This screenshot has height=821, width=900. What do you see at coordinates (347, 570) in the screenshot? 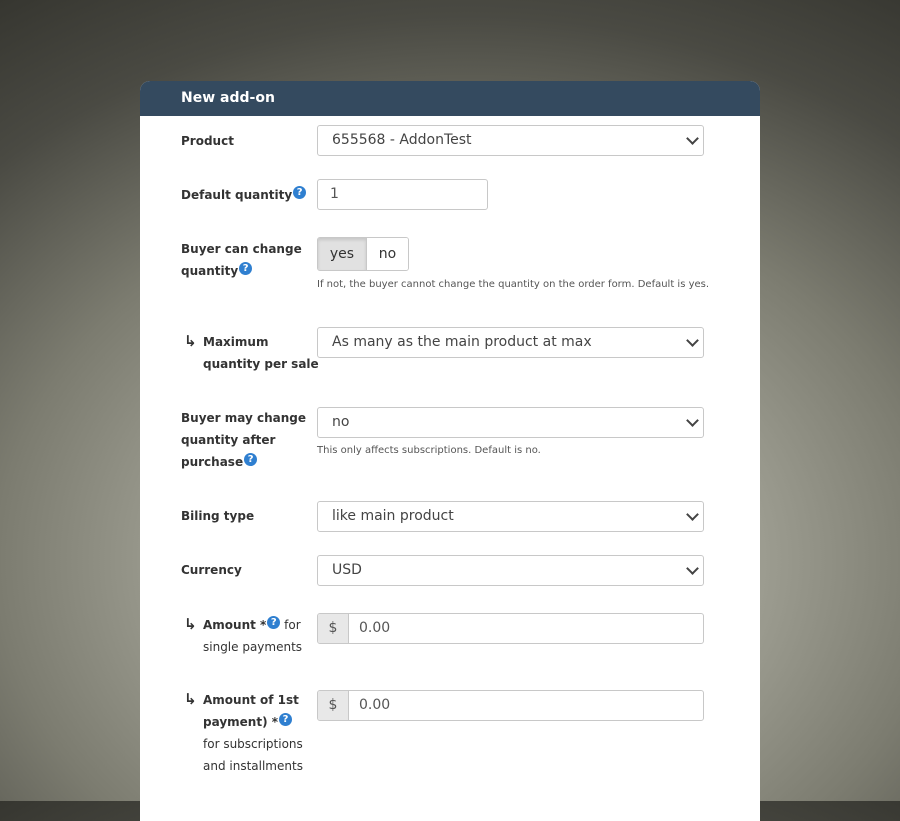
I see `currency-select-value: USD` at bounding box center [347, 570].